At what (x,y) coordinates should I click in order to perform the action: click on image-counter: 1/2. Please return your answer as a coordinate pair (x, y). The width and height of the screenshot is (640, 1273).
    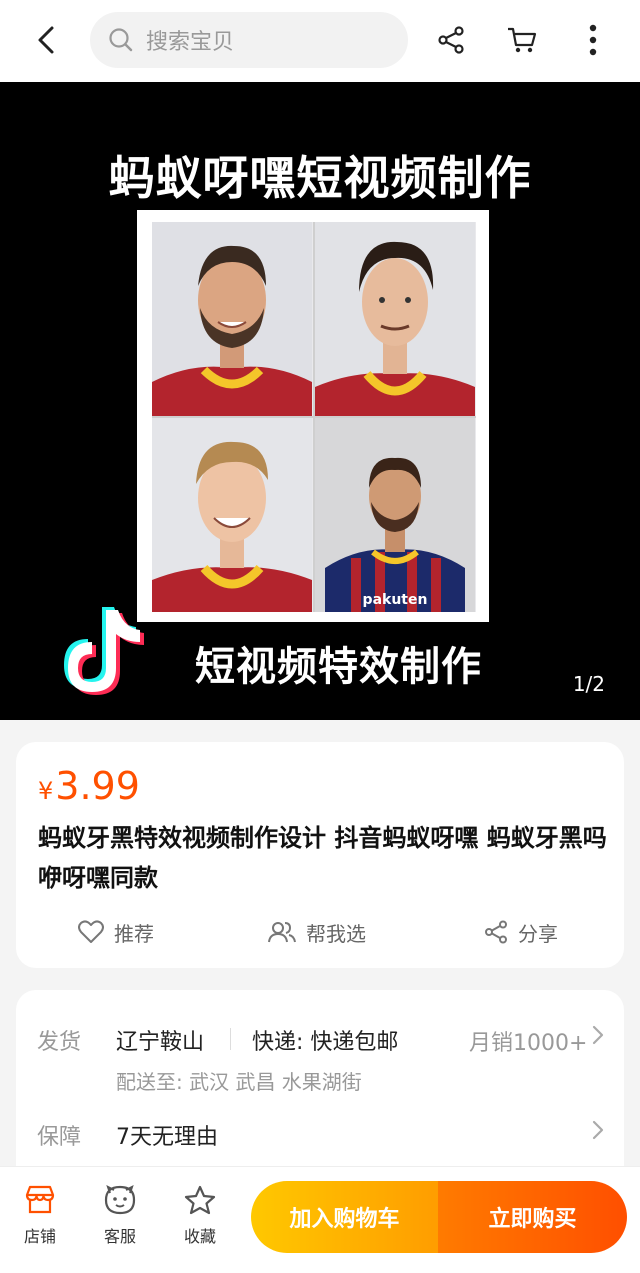
    Looking at the image, I should click on (588, 684).